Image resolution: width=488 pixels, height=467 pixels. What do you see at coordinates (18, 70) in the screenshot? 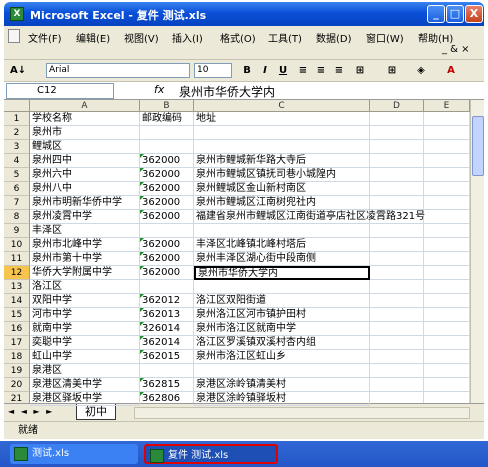
I see `sort-ascending-icon: A↓` at bounding box center [18, 70].